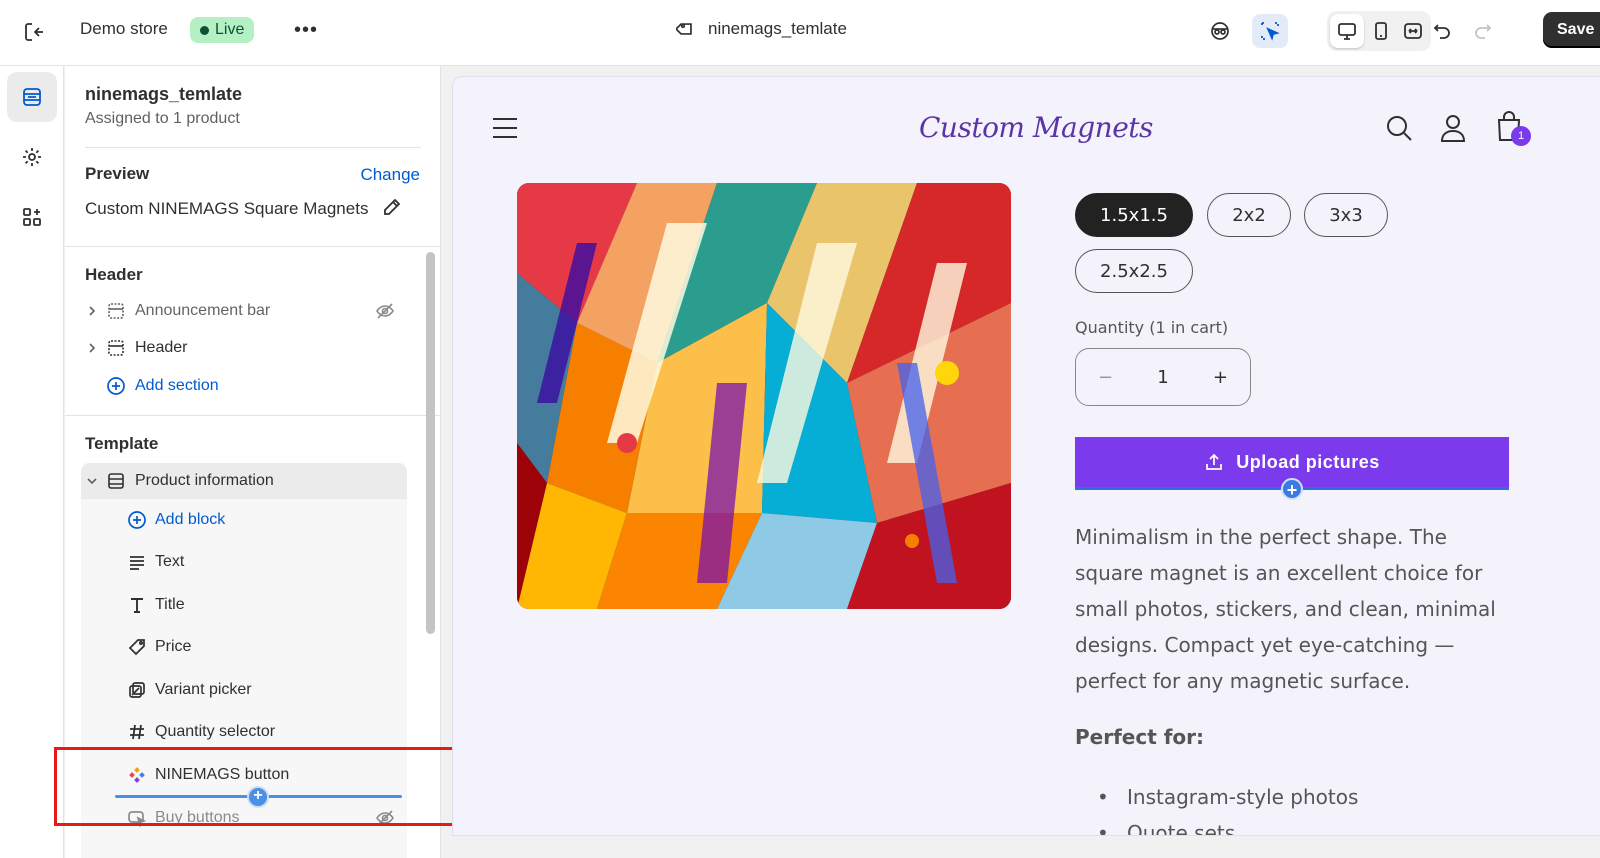 This screenshot has height=858, width=1600. What do you see at coordinates (1571, 30) in the screenshot?
I see `save-button: Save` at bounding box center [1571, 30].